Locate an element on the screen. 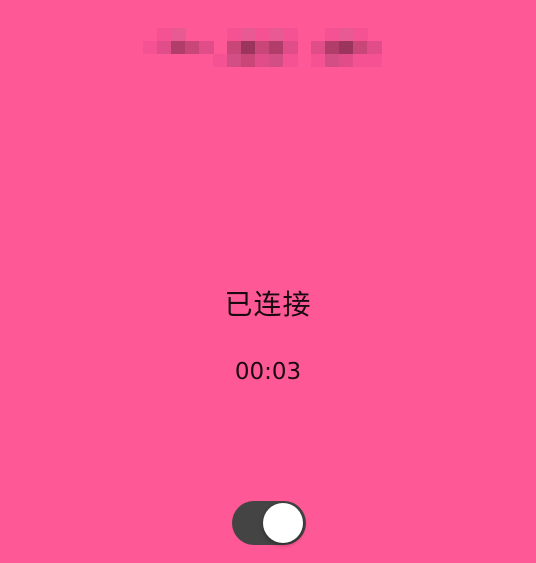 The width and height of the screenshot is (536, 563). caller-name-pixelated is located at coordinates (263, 48).